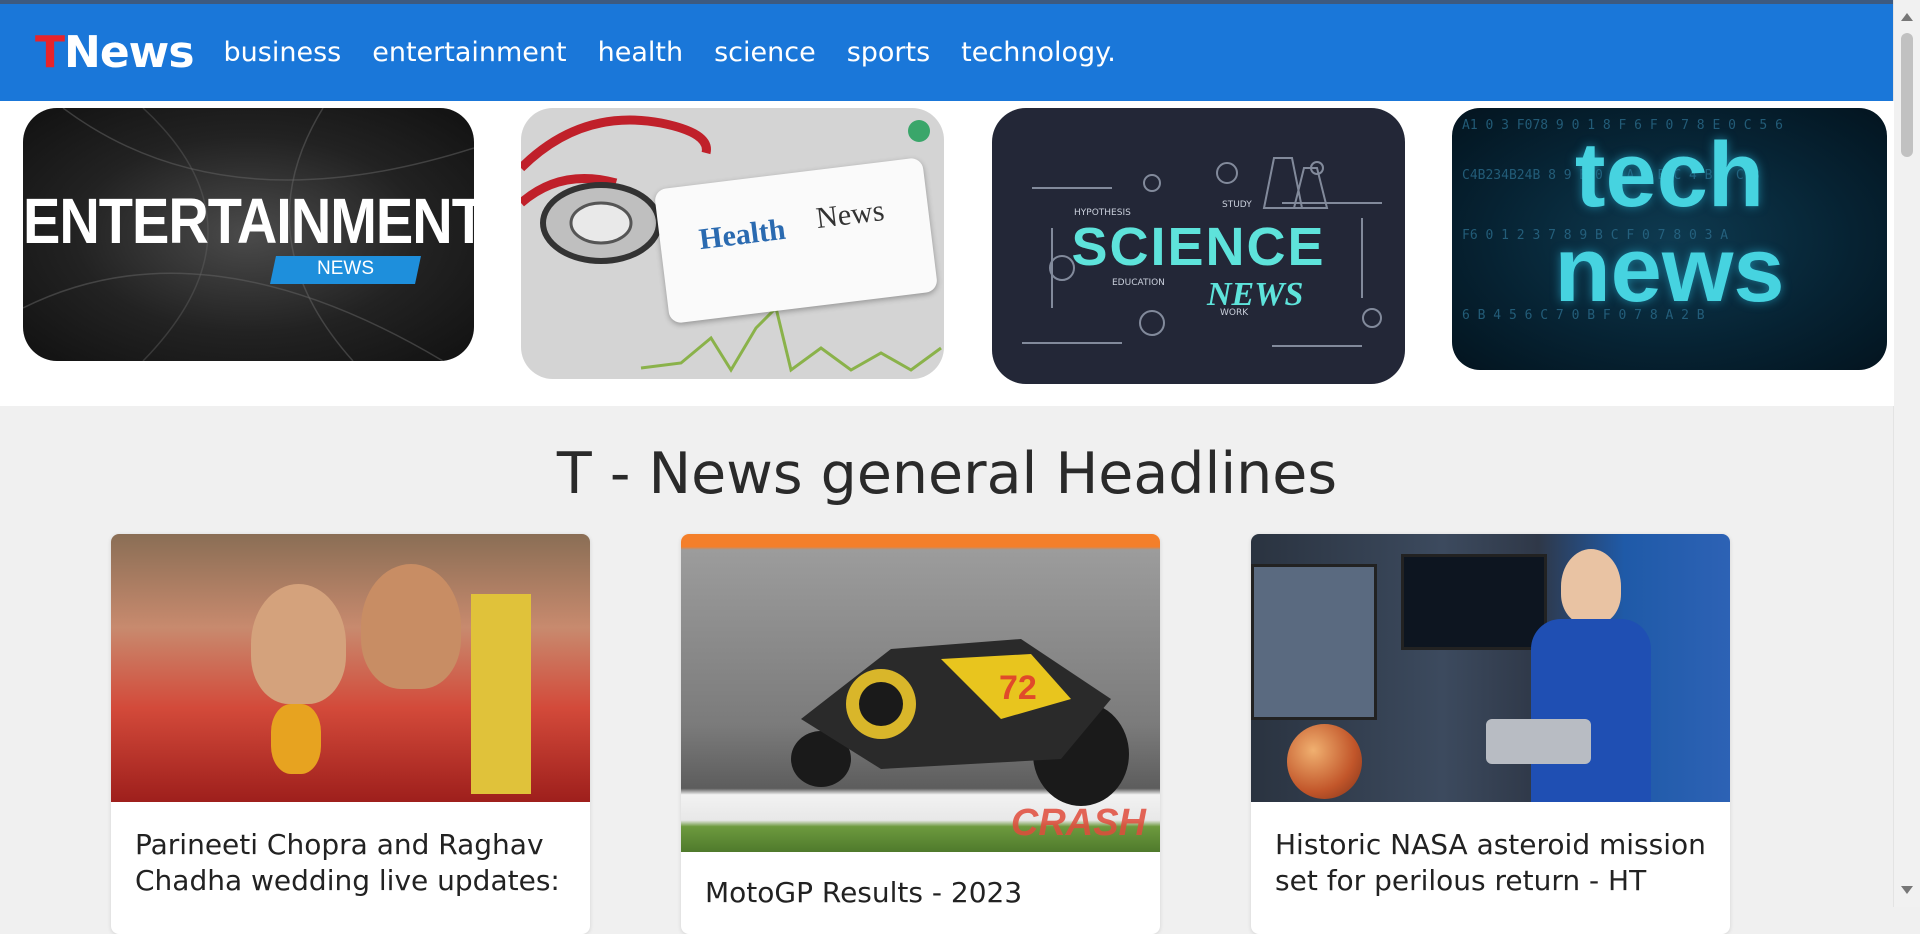 The height and width of the screenshot is (934, 1920). Describe the element at coordinates (919, 131) in the screenshot. I see `info-badge-icon` at that location.